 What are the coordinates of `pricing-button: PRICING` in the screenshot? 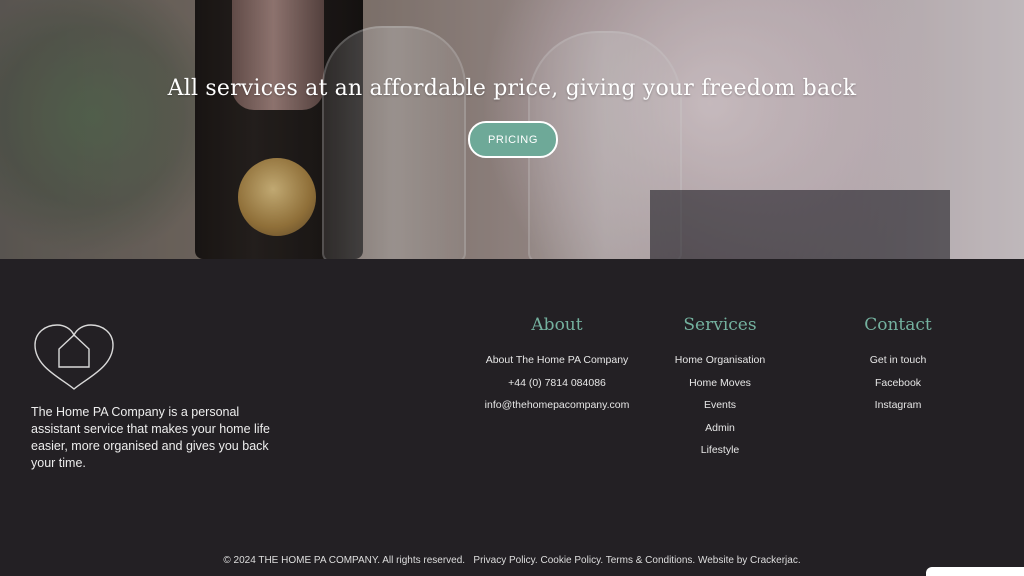 It's located at (513, 139).